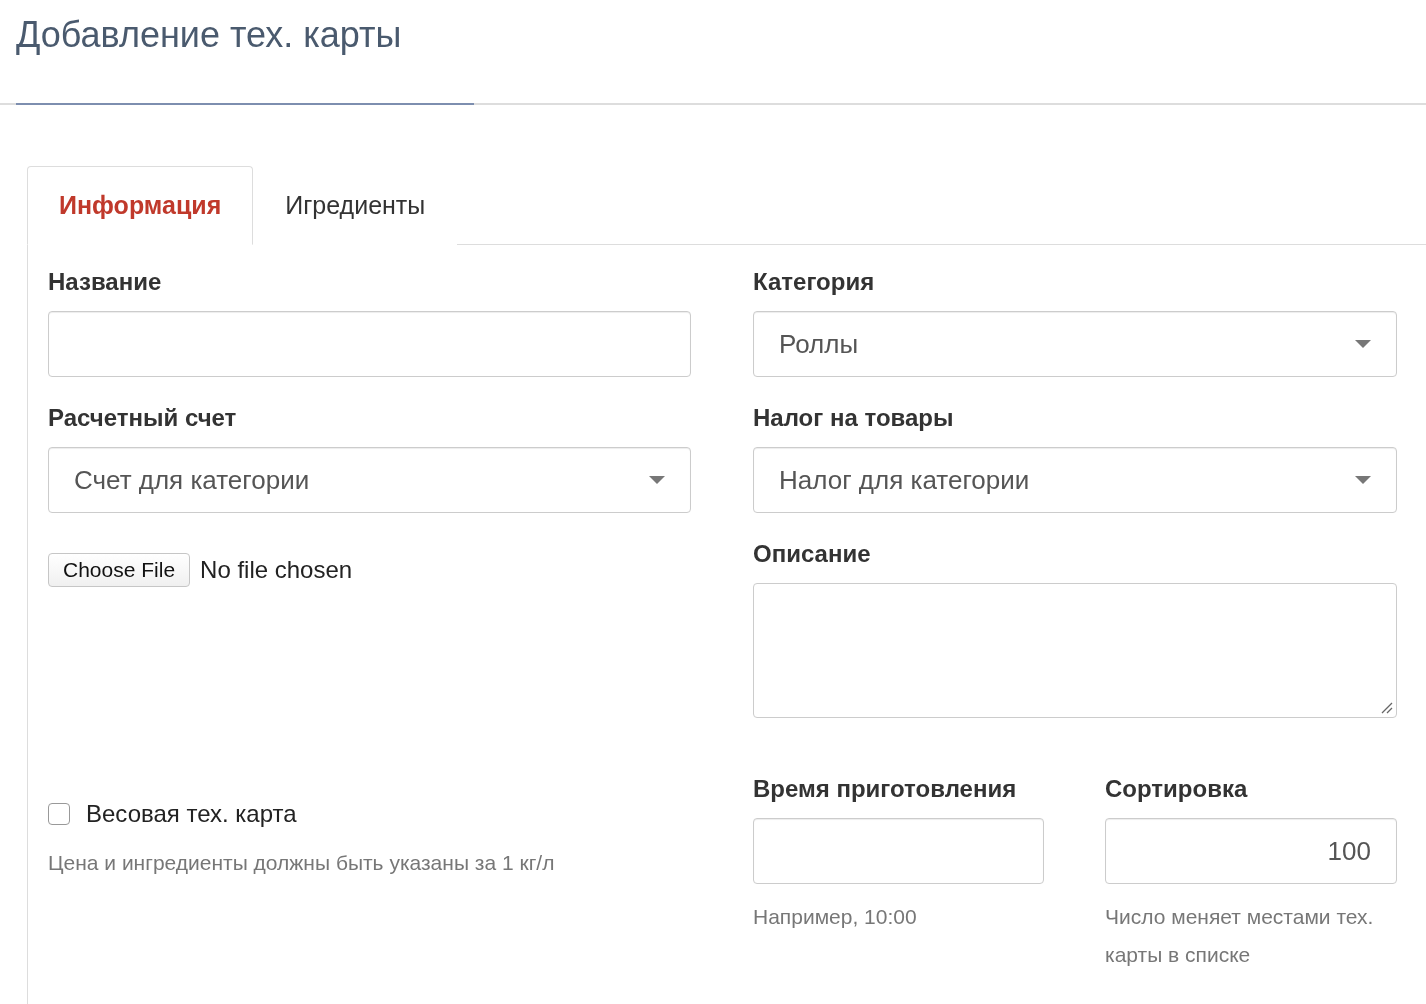 Image resolution: width=1426 pixels, height=1004 pixels. Describe the element at coordinates (1177, 789) in the screenshot. I see `field-label: Сортировка` at that location.